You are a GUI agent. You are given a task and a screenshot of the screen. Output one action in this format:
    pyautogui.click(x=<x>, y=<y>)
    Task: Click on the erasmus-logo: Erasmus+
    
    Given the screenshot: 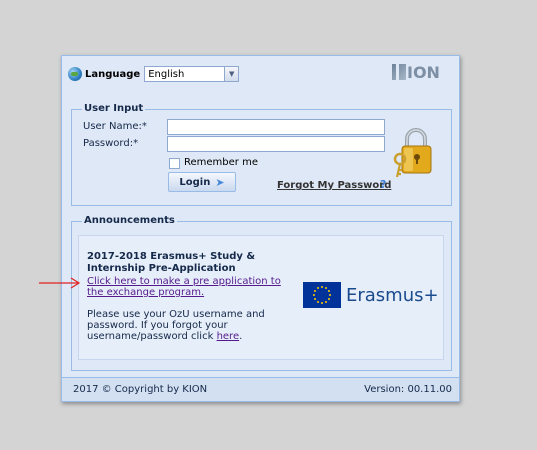 What is the action you would take?
    pyautogui.click(x=371, y=295)
    